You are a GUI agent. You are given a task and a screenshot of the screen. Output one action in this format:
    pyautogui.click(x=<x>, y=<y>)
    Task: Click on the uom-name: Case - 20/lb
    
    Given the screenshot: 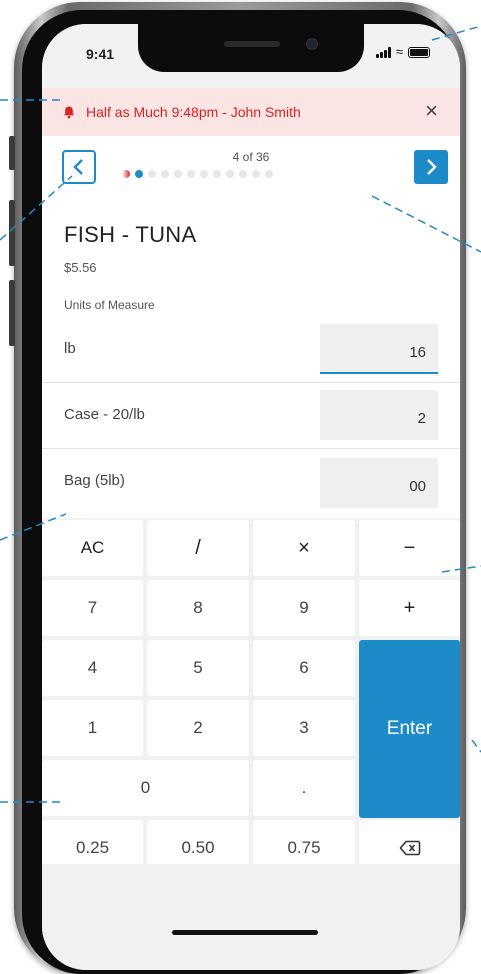 What is the action you would take?
    pyautogui.click(x=104, y=414)
    